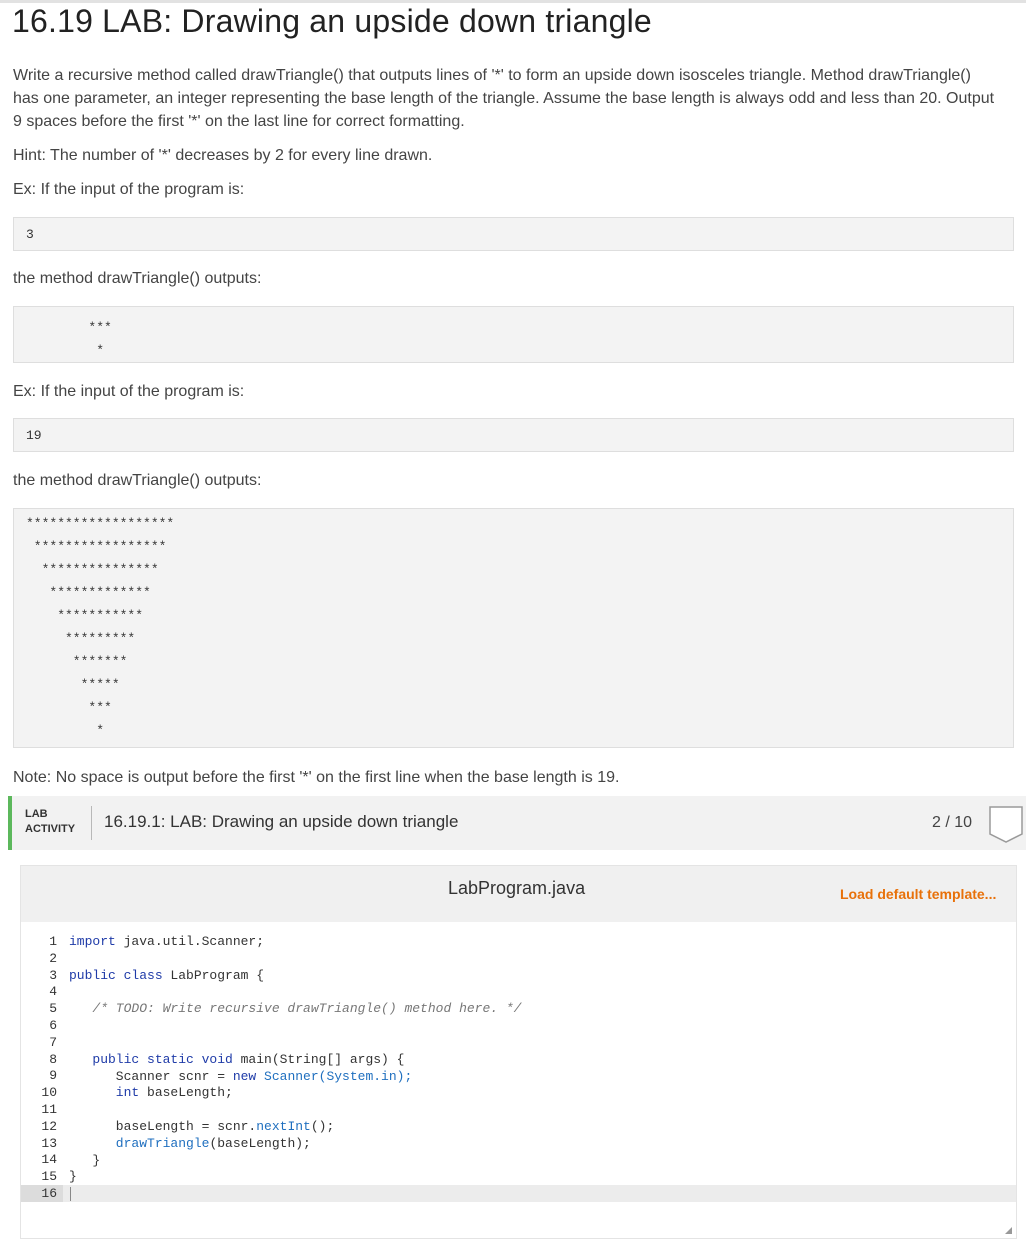 The image size is (1026, 1246). I want to click on text-cursor, so click(70, 1194).